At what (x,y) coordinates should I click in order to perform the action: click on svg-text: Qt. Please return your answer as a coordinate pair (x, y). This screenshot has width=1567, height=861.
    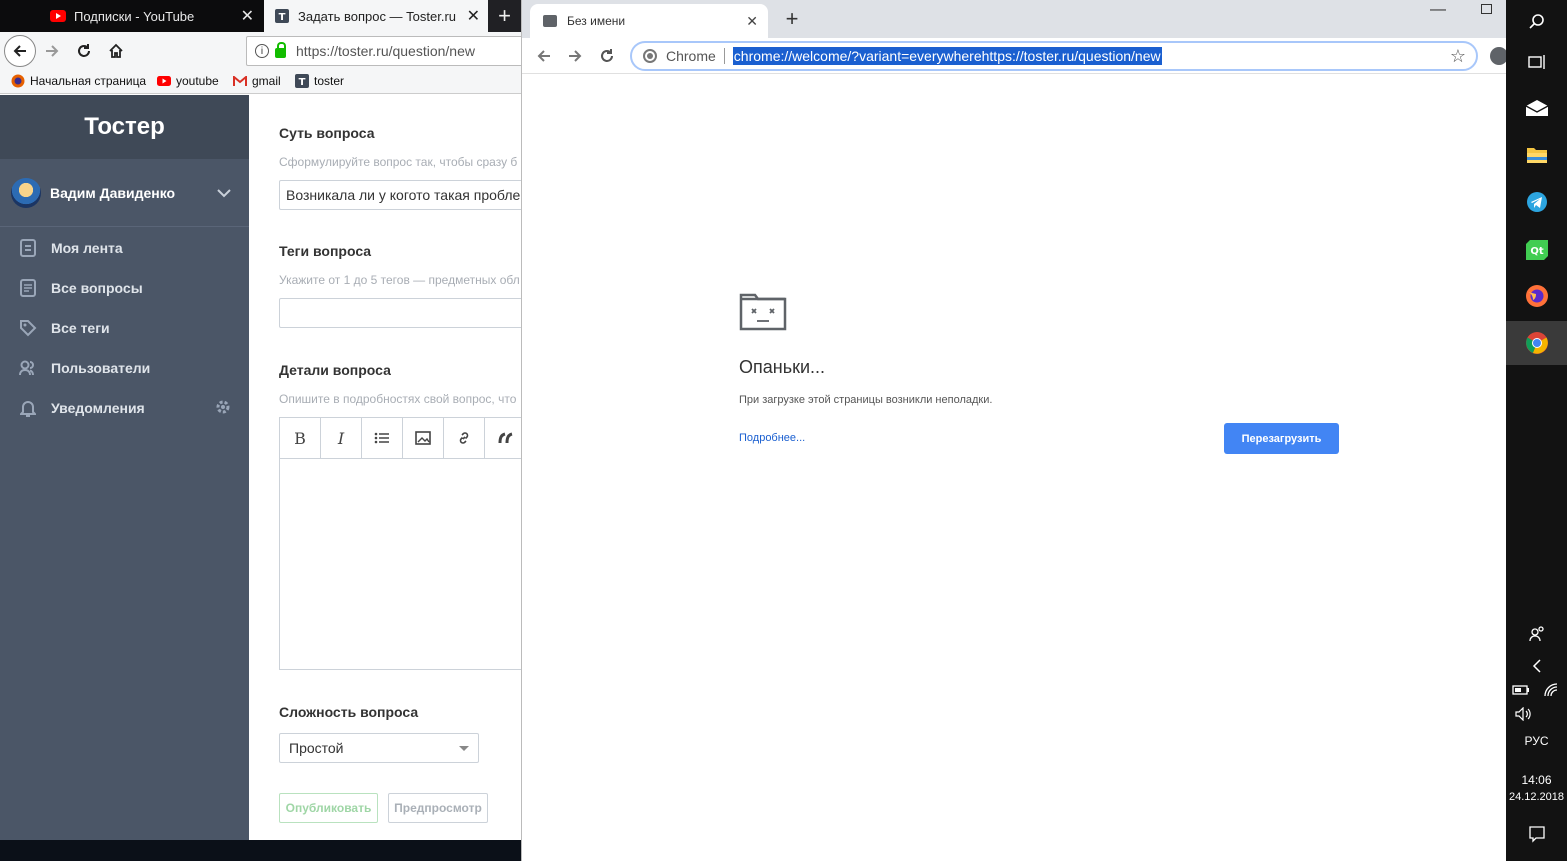
    Looking at the image, I should click on (1537, 251).